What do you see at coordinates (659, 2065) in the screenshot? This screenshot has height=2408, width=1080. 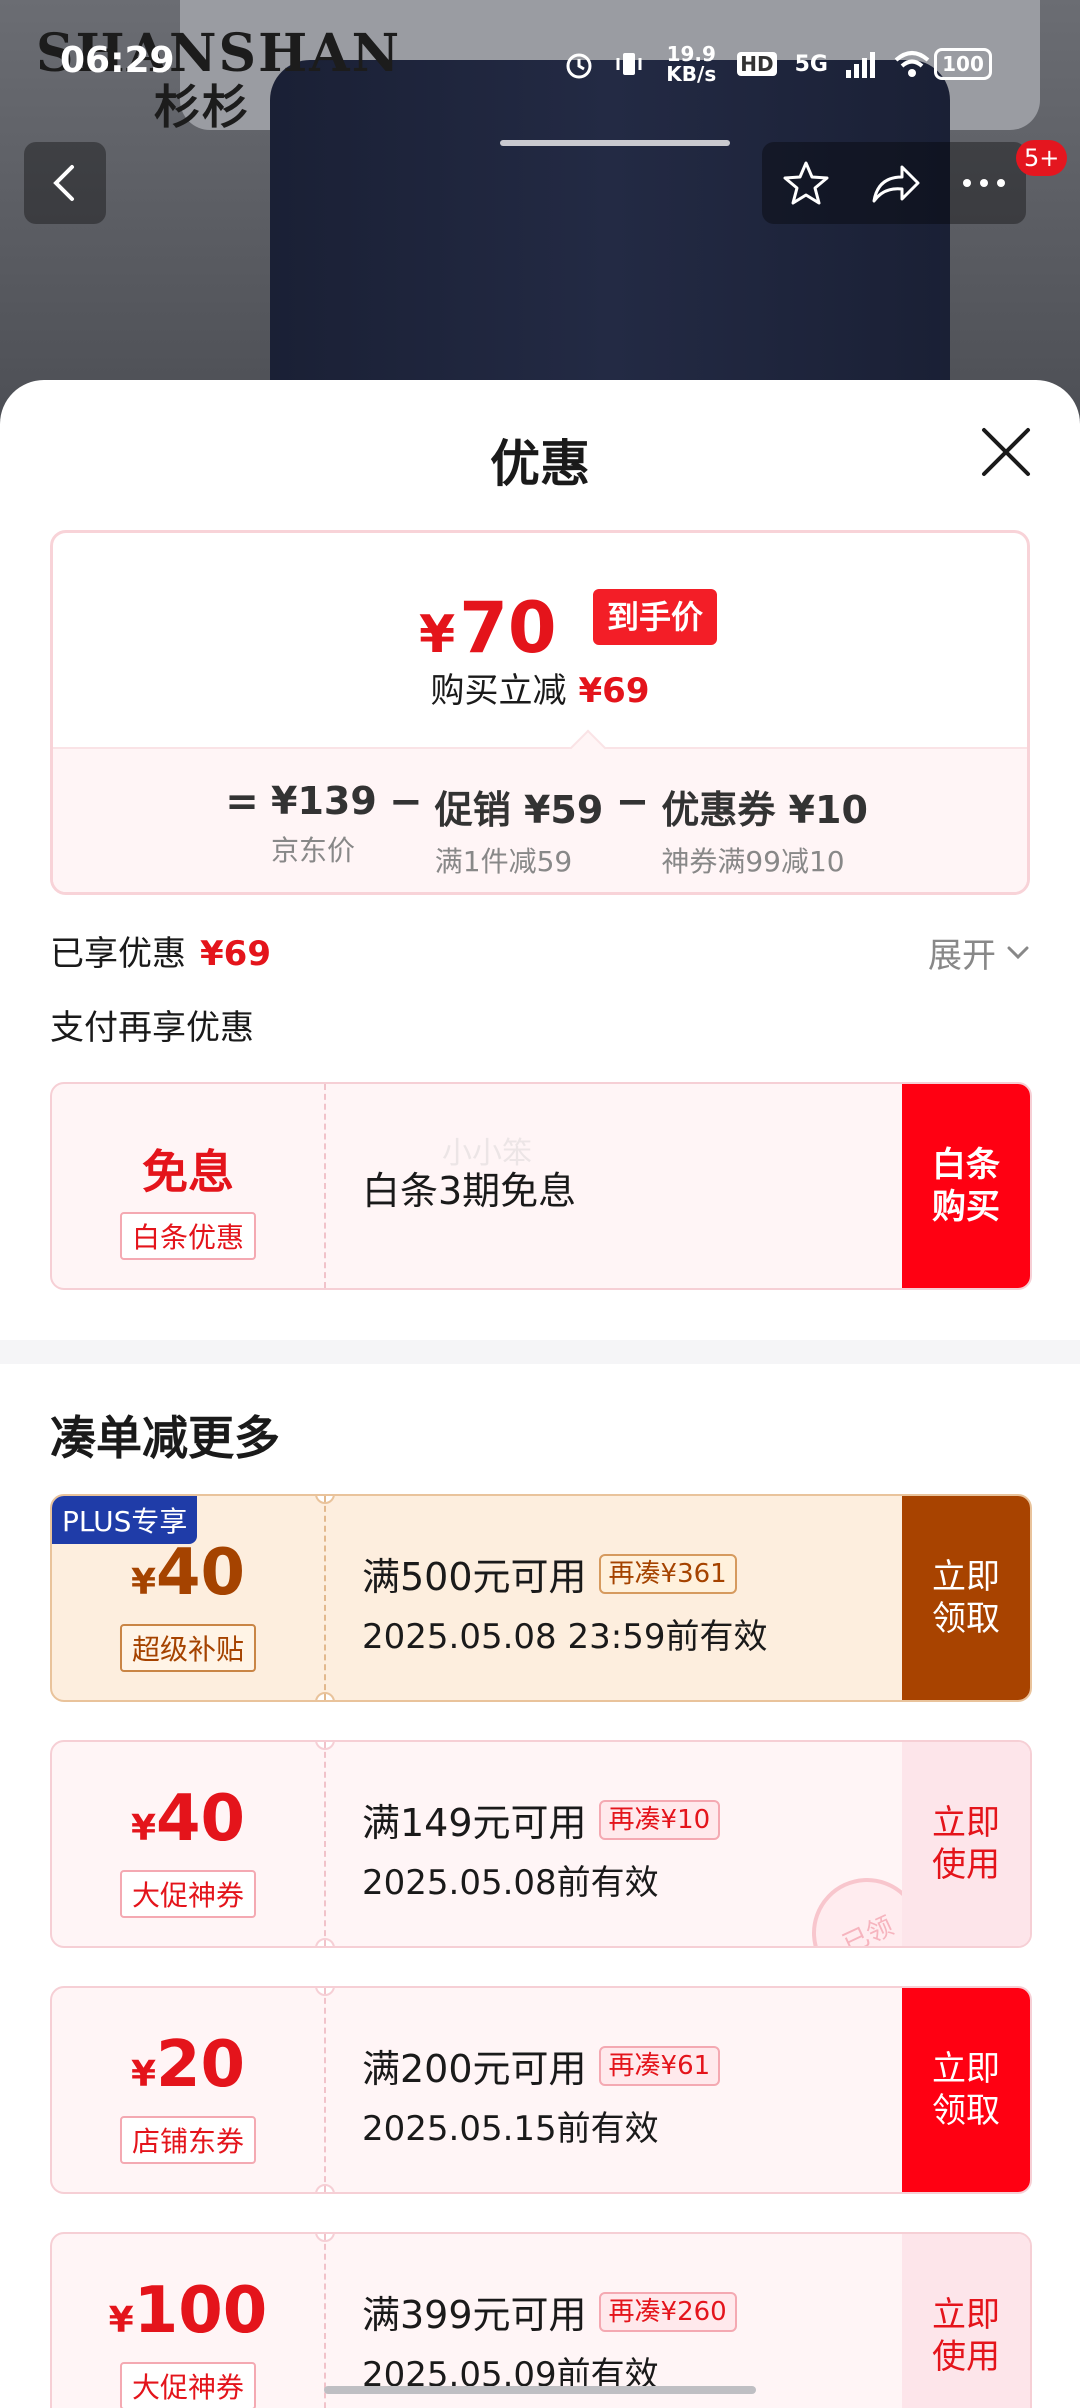 I see `coupon-more-needed: 再凑¥61` at bounding box center [659, 2065].